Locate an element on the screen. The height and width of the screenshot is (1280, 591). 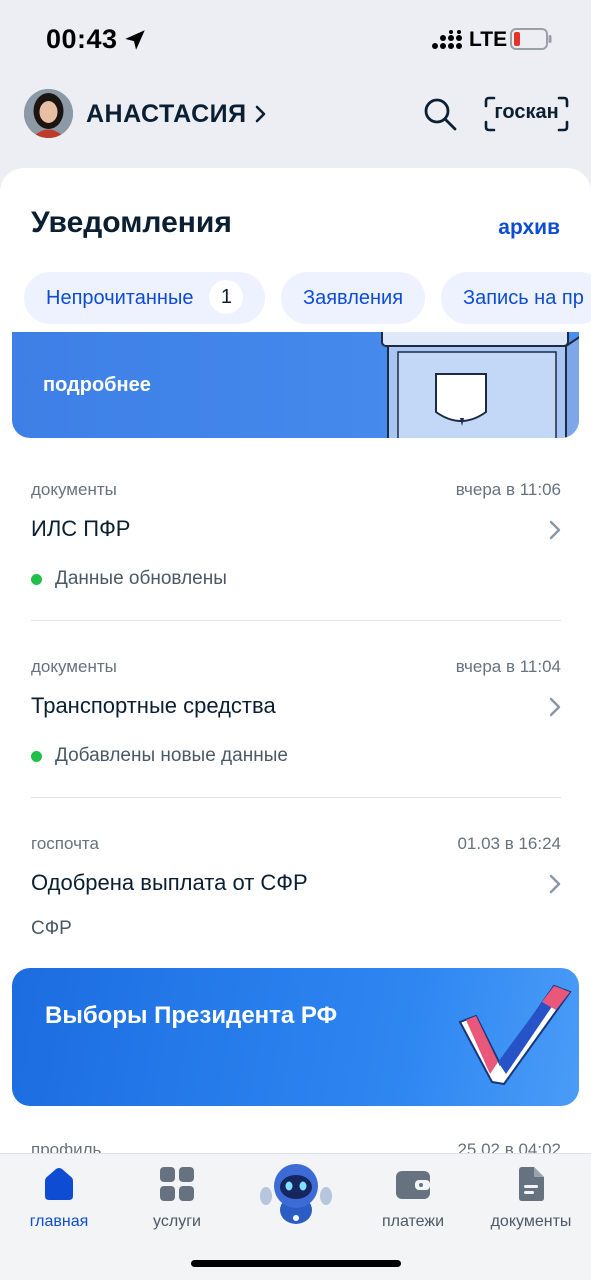
notification-title: Одобрена выплата от СФР is located at coordinates (169, 882).